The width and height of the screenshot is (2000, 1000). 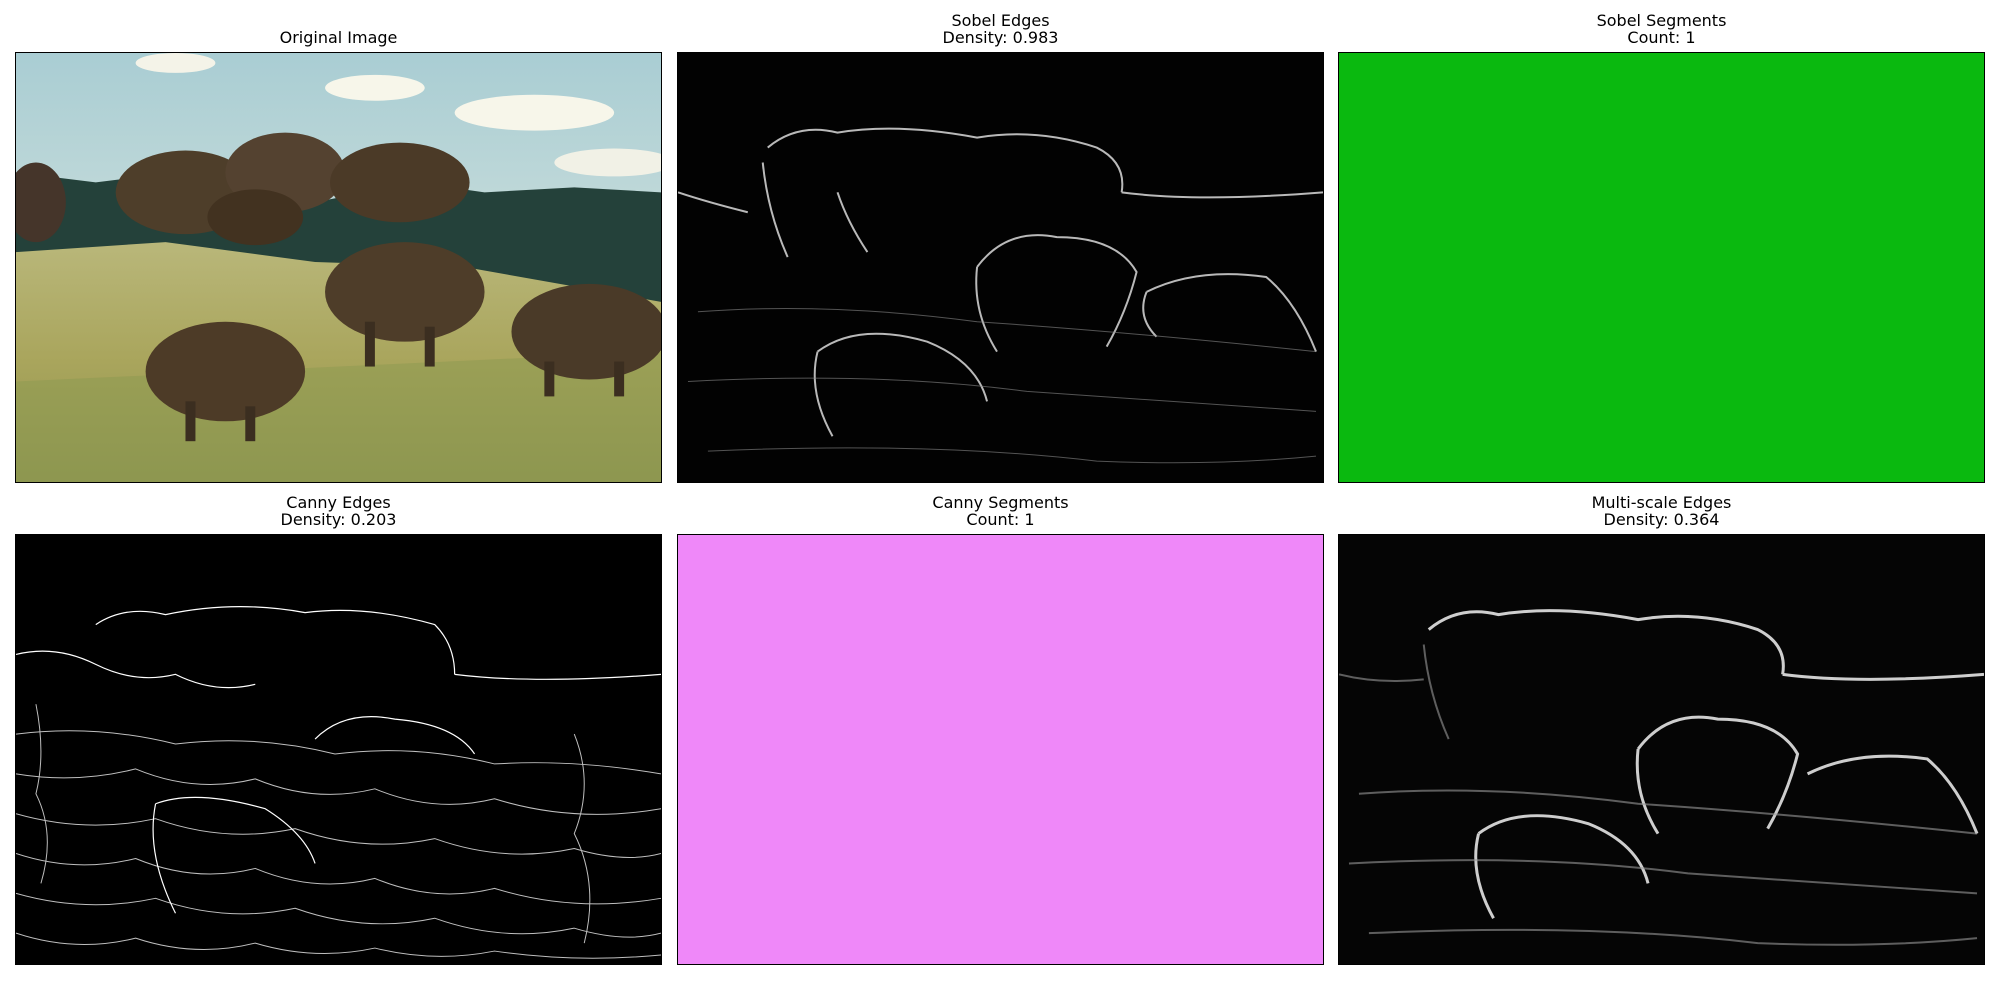 I want to click on panel-title: Sobel Edges Density: 0.983, so click(x=1000, y=29).